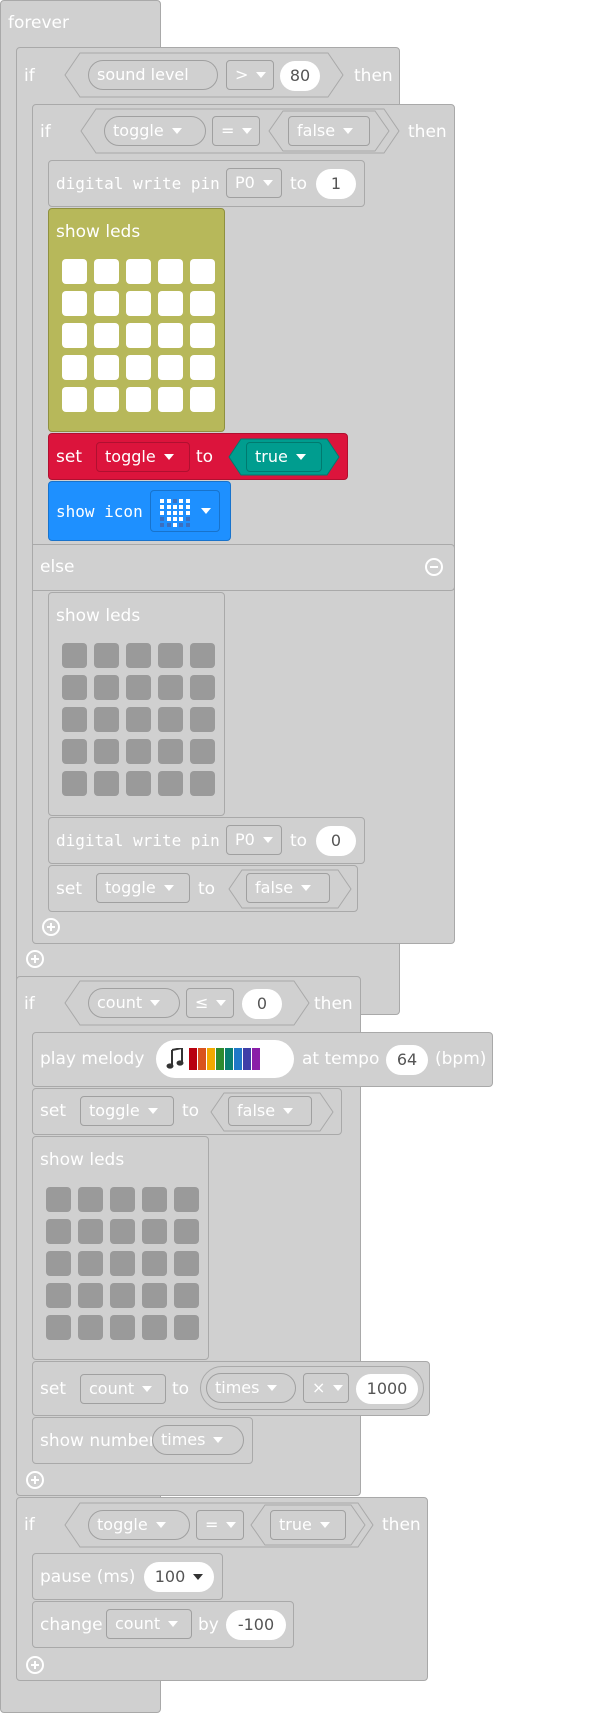  I want to click on operator-dropdown: ×, so click(326, 1388).